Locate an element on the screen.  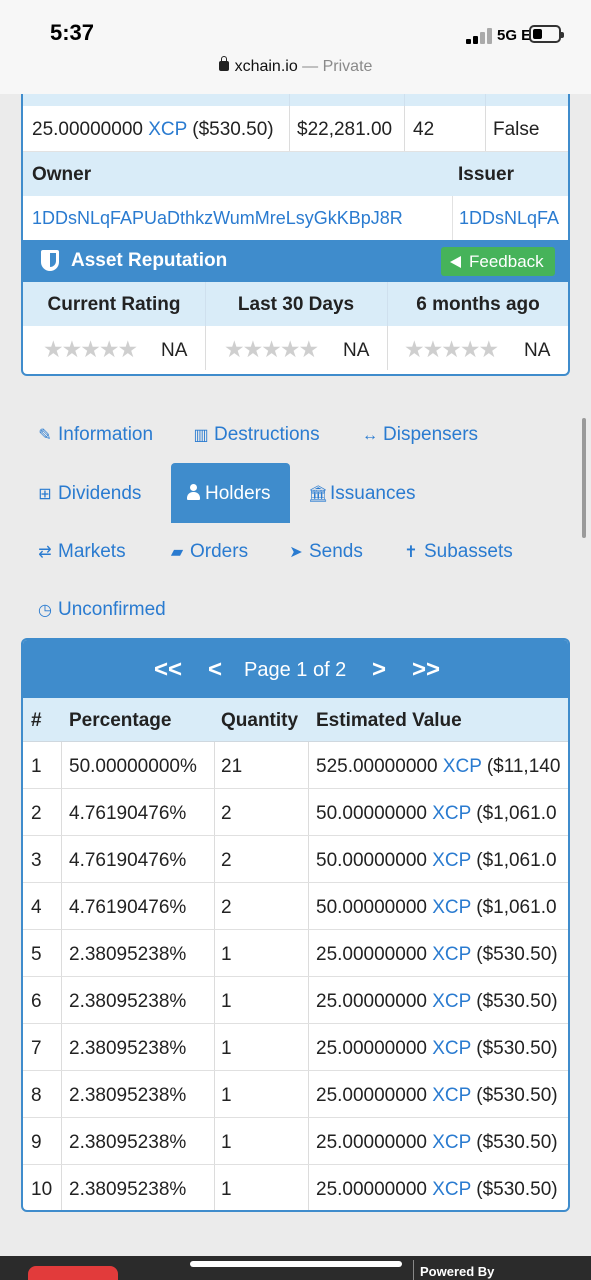
col-quantity: Quantity is located at coordinates (260, 720).